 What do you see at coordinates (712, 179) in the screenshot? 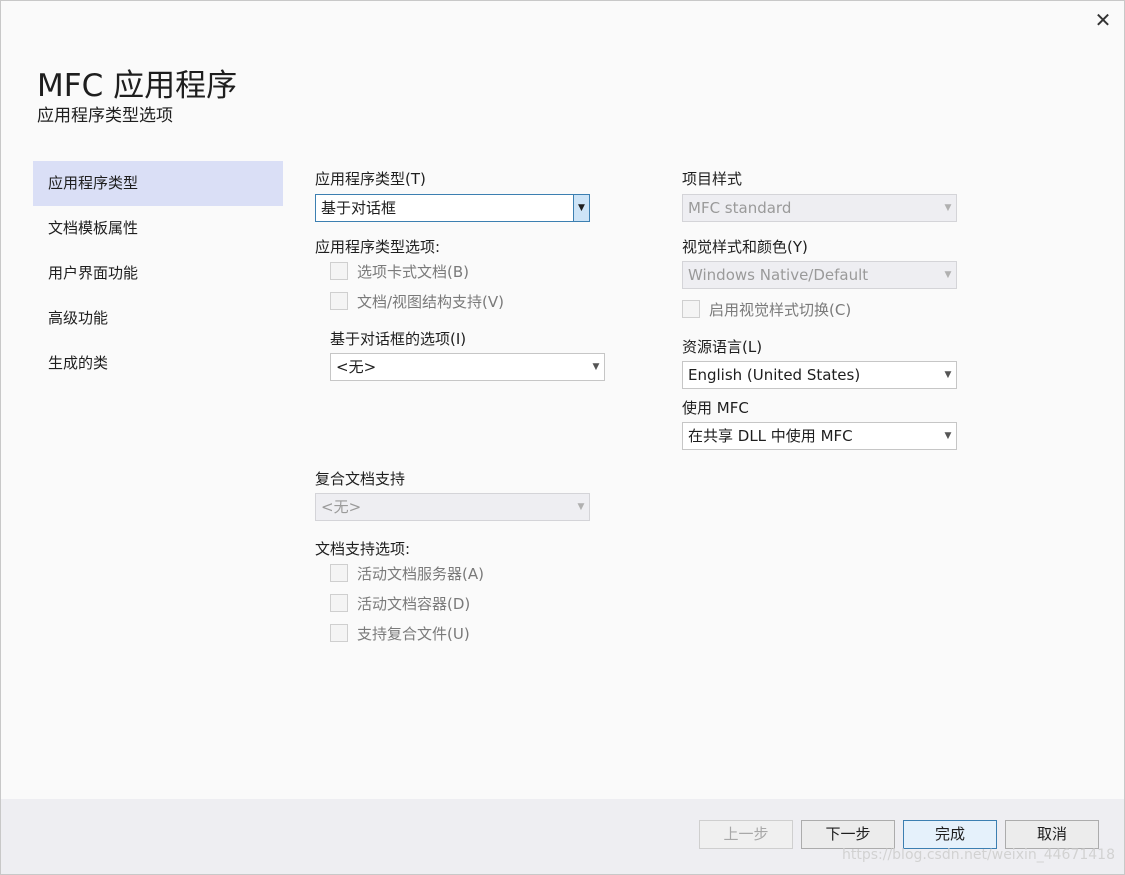
I see `project-style-label: 项目样式` at bounding box center [712, 179].